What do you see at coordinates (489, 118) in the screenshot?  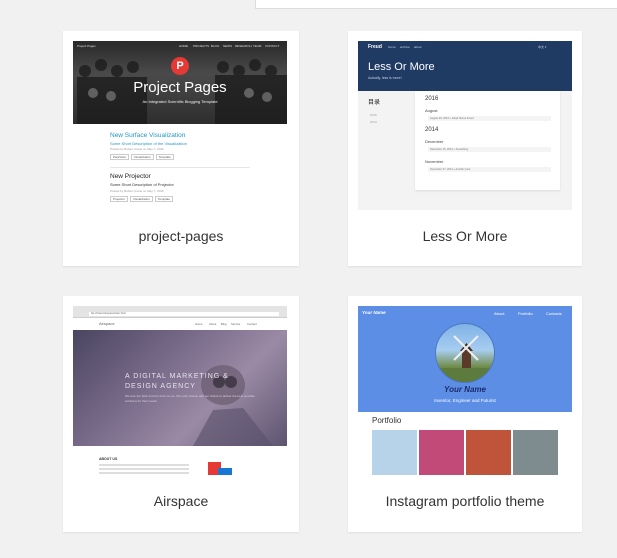 I see `archive-entry: August 29, 2016 » Jekyll theme Freud` at bounding box center [489, 118].